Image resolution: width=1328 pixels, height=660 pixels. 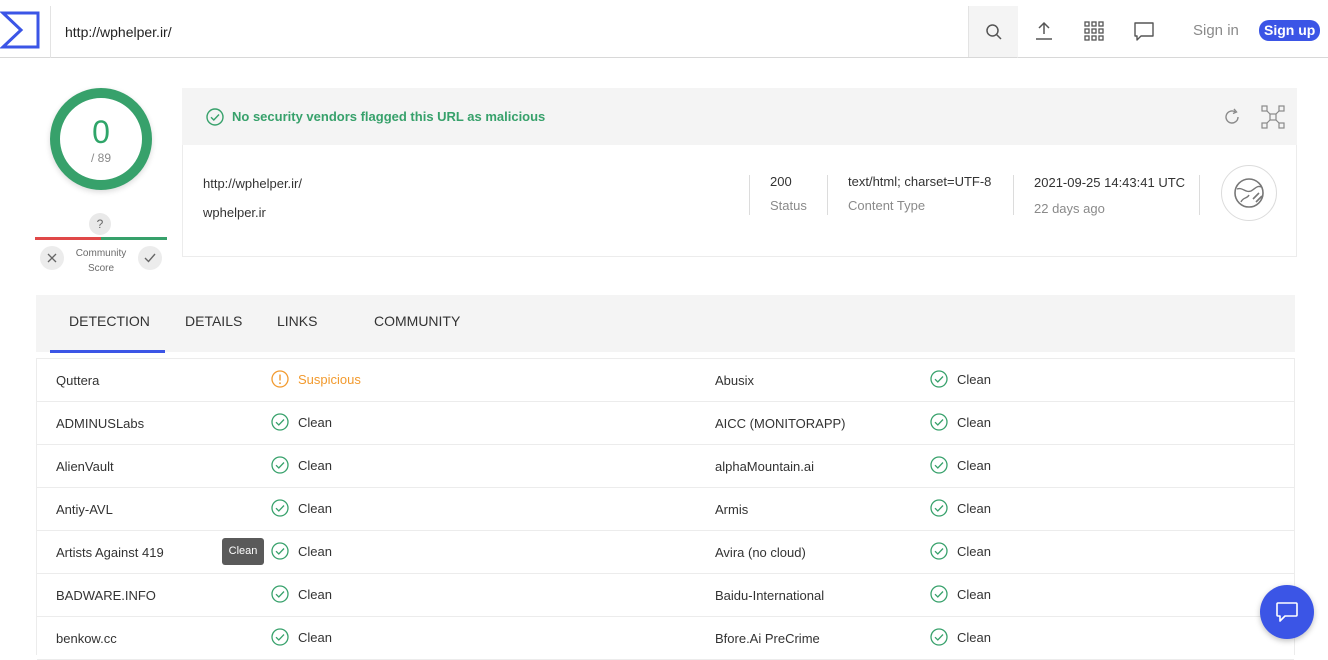 I want to click on vendor-name: Artists Against 419, so click(x=110, y=552).